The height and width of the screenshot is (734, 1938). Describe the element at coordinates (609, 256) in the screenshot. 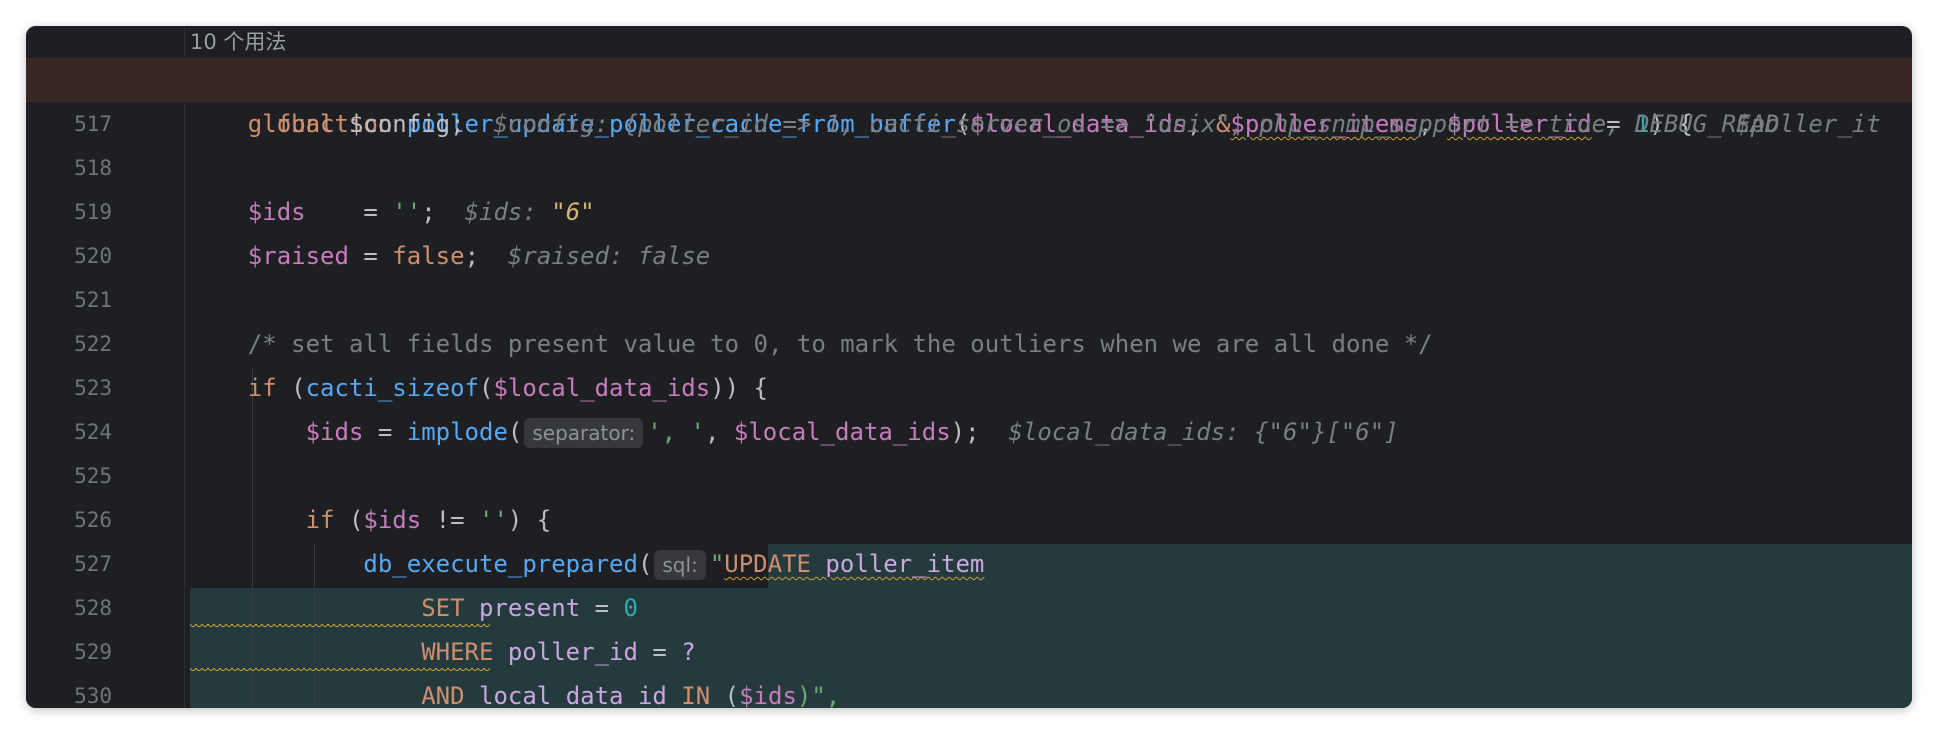

I see `inline-debug-hint: $raised: false` at that location.